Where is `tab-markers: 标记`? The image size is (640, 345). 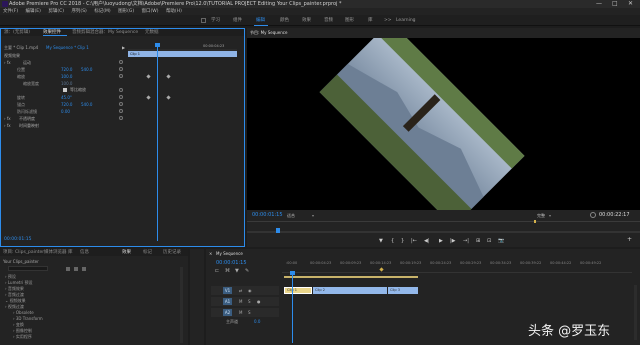
tab-markers: 标记 is located at coordinates (147, 252).